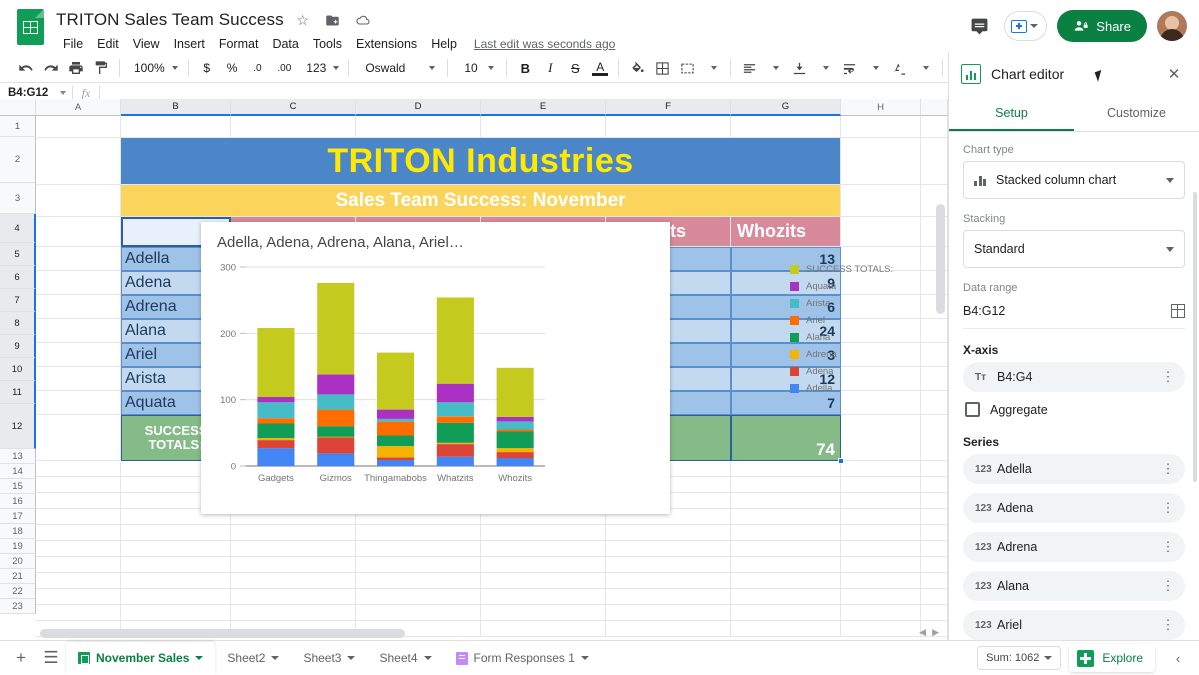 The width and height of the screenshot is (1199, 675). I want to click on sheet-tab-november-sales: November Sales, so click(141, 658).